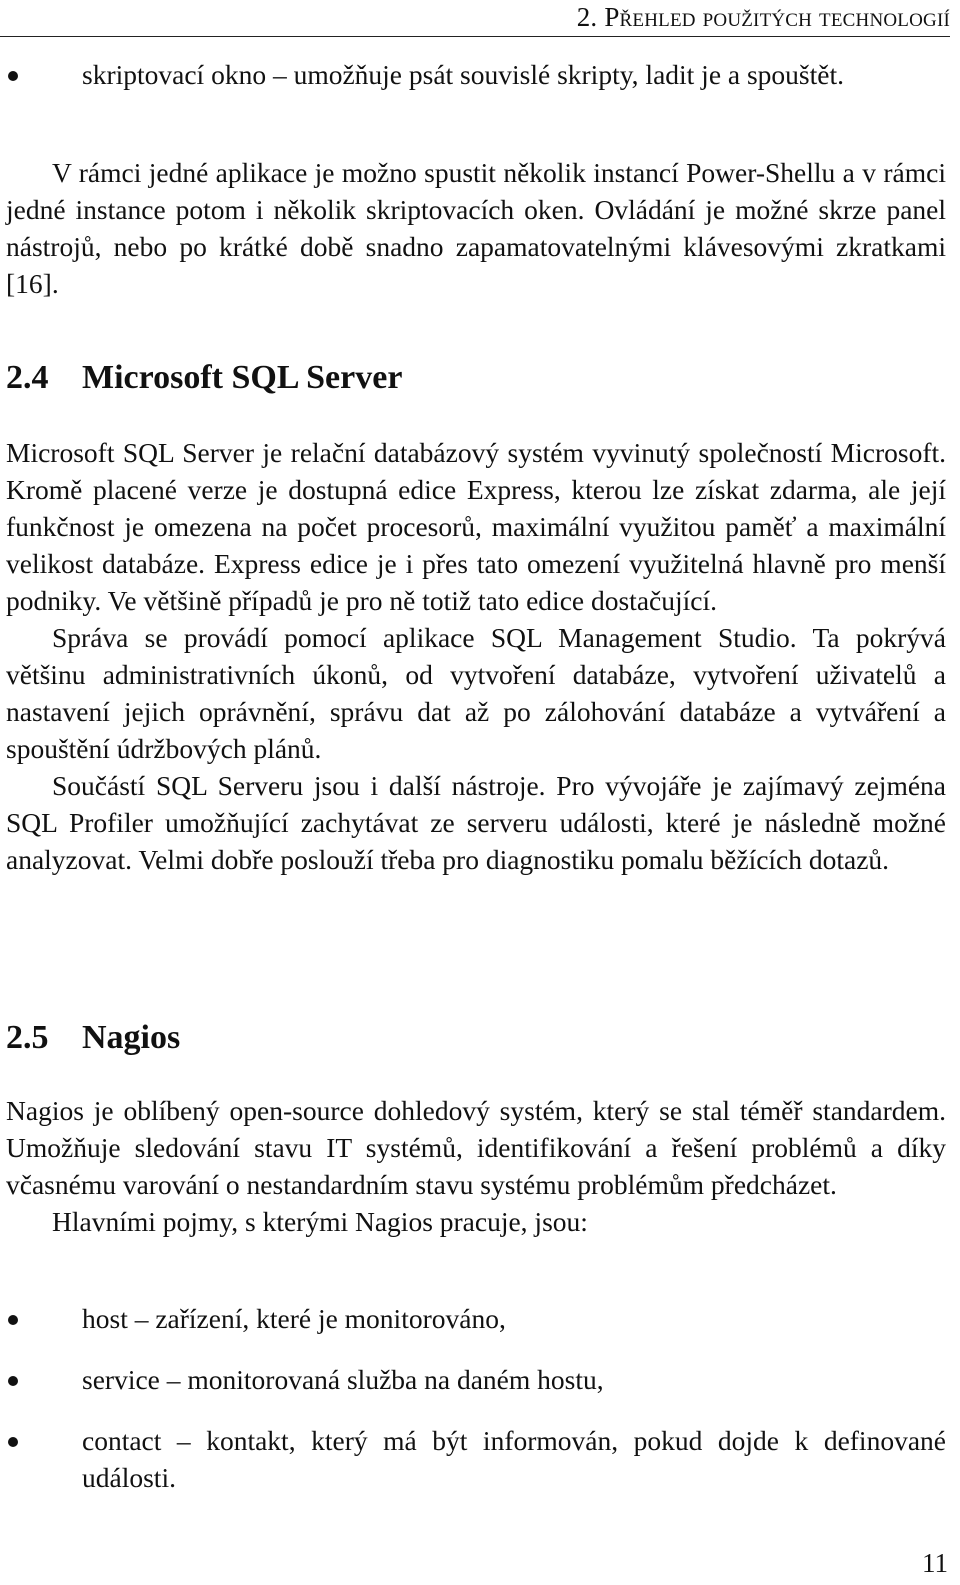 This screenshot has width=960, height=1585. I want to click on section-heading-nagios: 2.5 Nagios, so click(93, 1038).